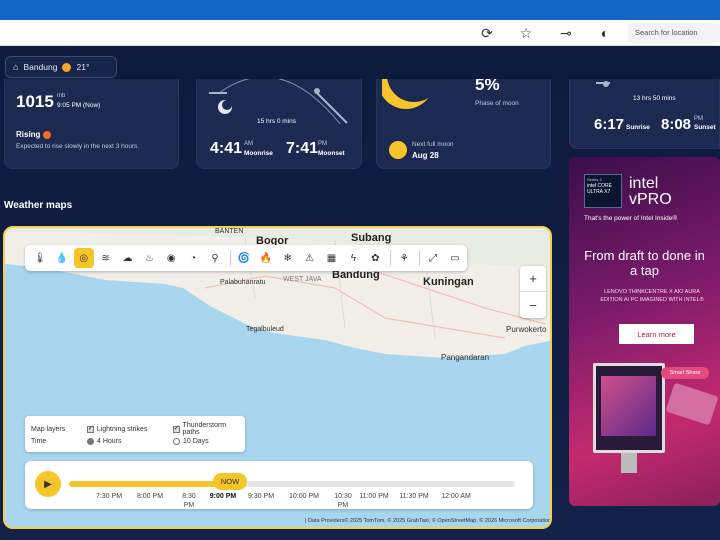  Describe the element at coordinates (106, 258) in the screenshot. I see `wind-icon: ≋` at that location.